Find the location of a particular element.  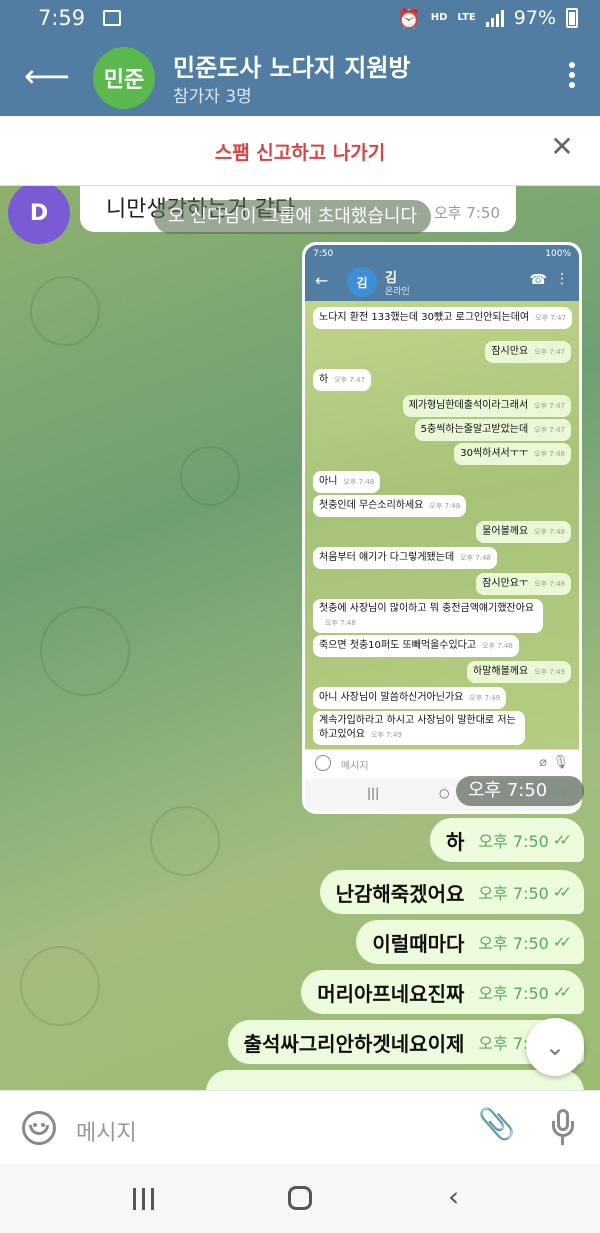

embedded-message: 노다지 환전 133했는데 30뺐고 로그인안되는데여 오후 7:47 is located at coordinates (442, 318).